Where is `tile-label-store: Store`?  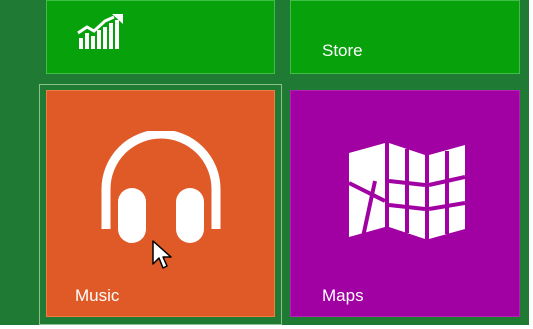 tile-label-store: Store is located at coordinates (342, 50).